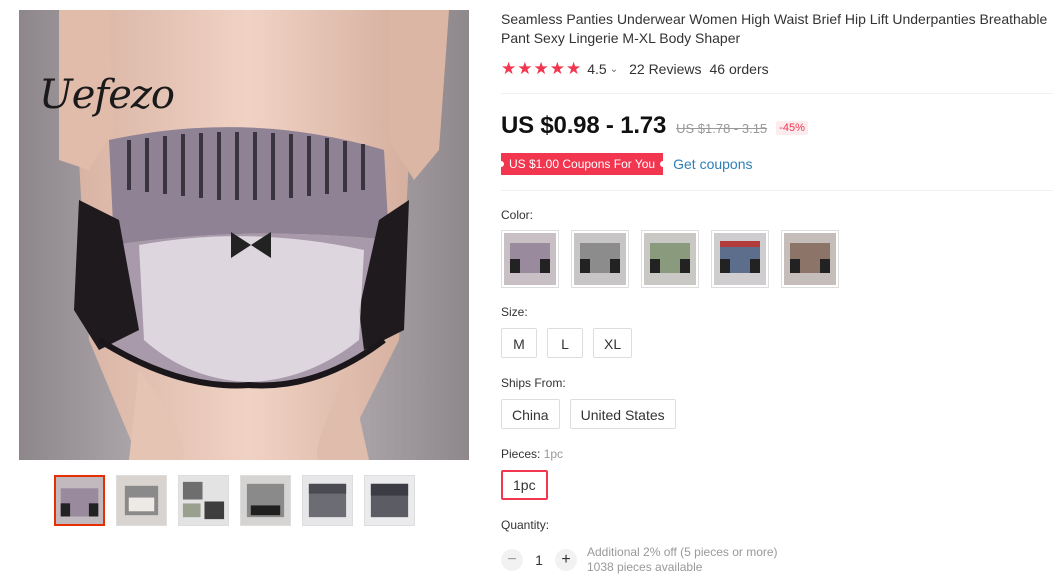 This screenshot has height=583, width=1064. Describe the element at coordinates (519, 343) in the screenshot. I see `size-option: M` at that location.